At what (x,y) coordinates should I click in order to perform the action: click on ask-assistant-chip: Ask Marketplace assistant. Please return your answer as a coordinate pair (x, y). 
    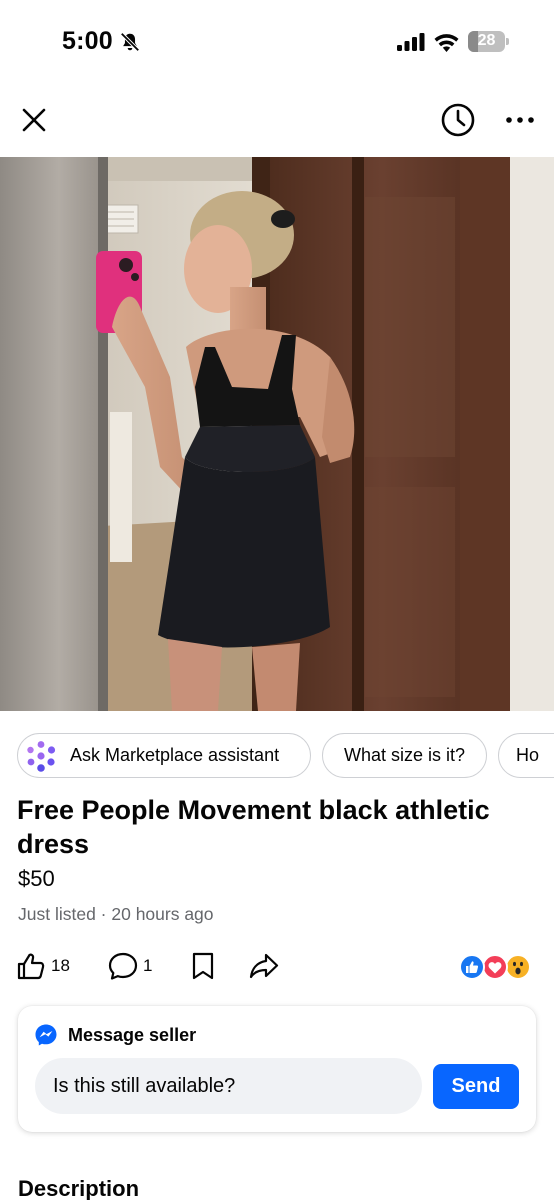
    Looking at the image, I should click on (164, 755).